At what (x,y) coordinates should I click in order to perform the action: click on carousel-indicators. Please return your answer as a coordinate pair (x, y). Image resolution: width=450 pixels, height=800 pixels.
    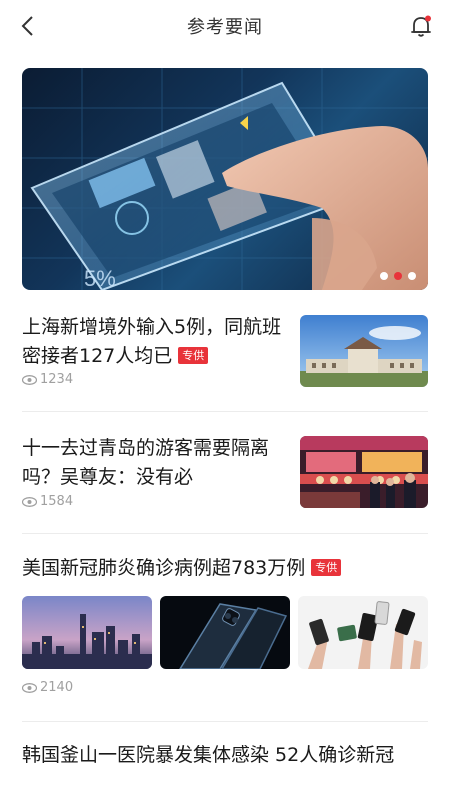
    Looking at the image, I should click on (398, 276).